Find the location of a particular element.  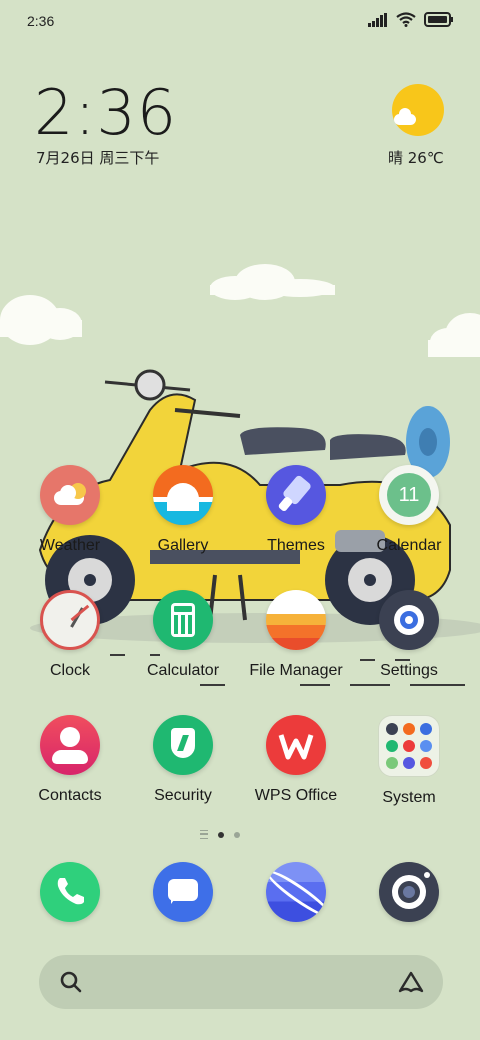

app-label-clock: Clock is located at coordinates (69, 670).